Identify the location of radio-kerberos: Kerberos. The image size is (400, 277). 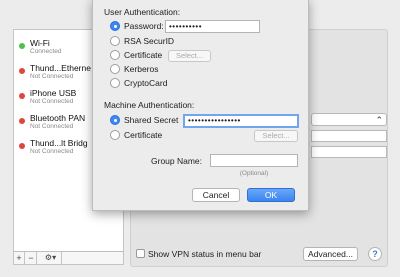
(134, 70).